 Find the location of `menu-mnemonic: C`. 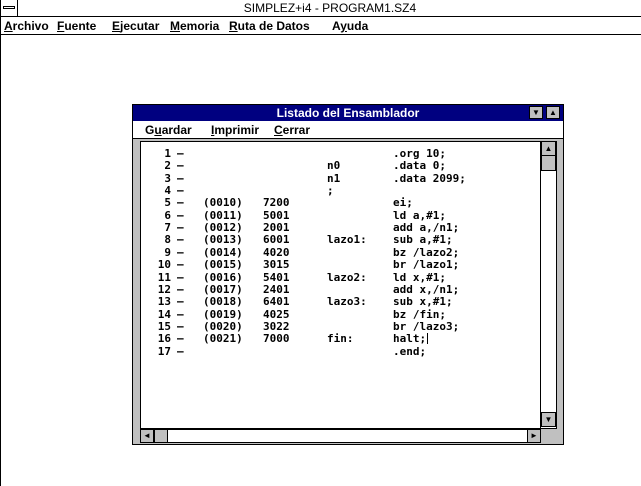

menu-mnemonic: C is located at coordinates (278, 130).